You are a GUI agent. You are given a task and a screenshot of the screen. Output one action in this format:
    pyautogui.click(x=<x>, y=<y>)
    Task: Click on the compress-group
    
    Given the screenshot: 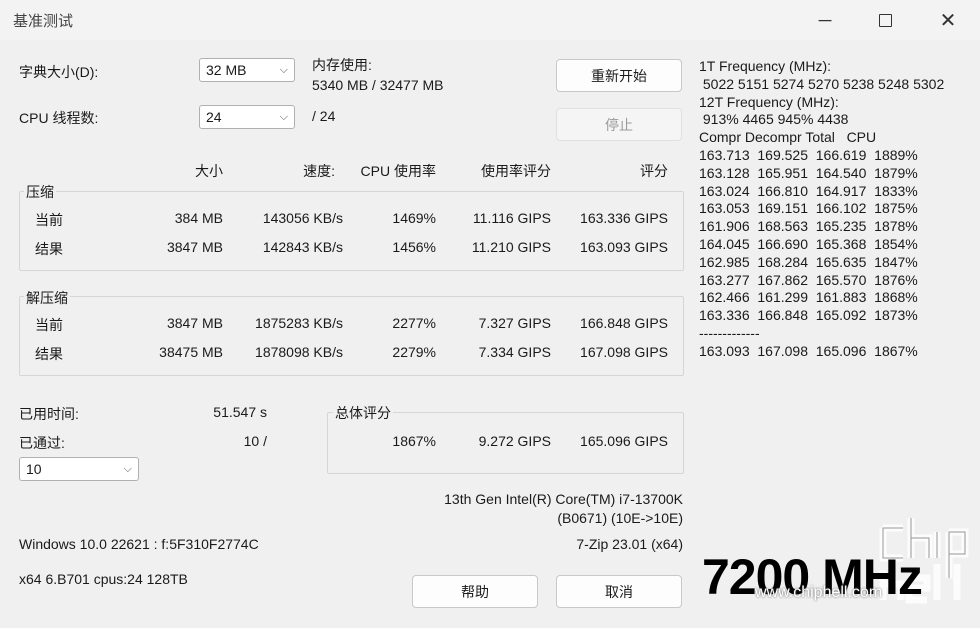 What is the action you would take?
    pyautogui.click(x=351, y=231)
    